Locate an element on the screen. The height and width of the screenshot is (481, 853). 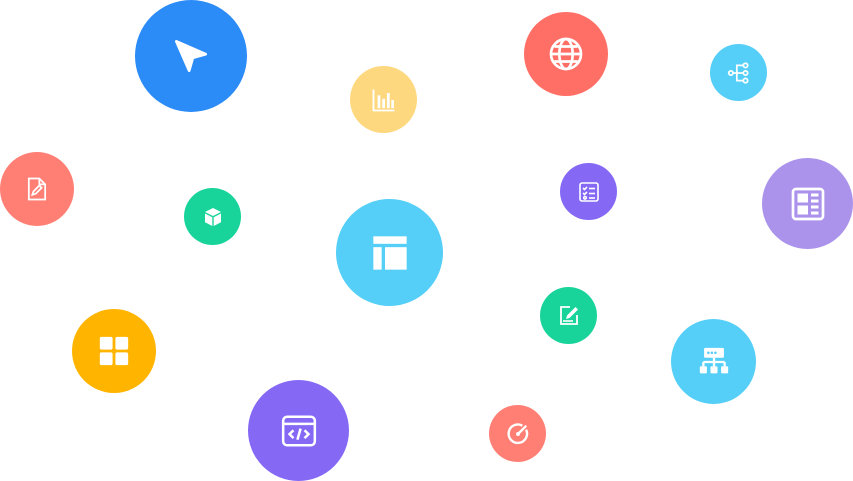
hierarchy-tree-bubble is located at coordinates (738, 72).